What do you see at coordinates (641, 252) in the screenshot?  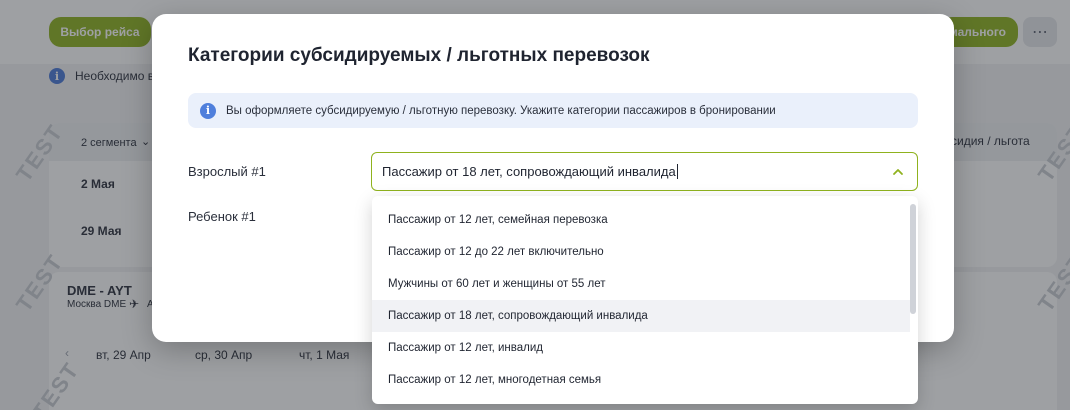 I see `dropdown-option: Пассажир от 12 до 22 лет включительно` at bounding box center [641, 252].